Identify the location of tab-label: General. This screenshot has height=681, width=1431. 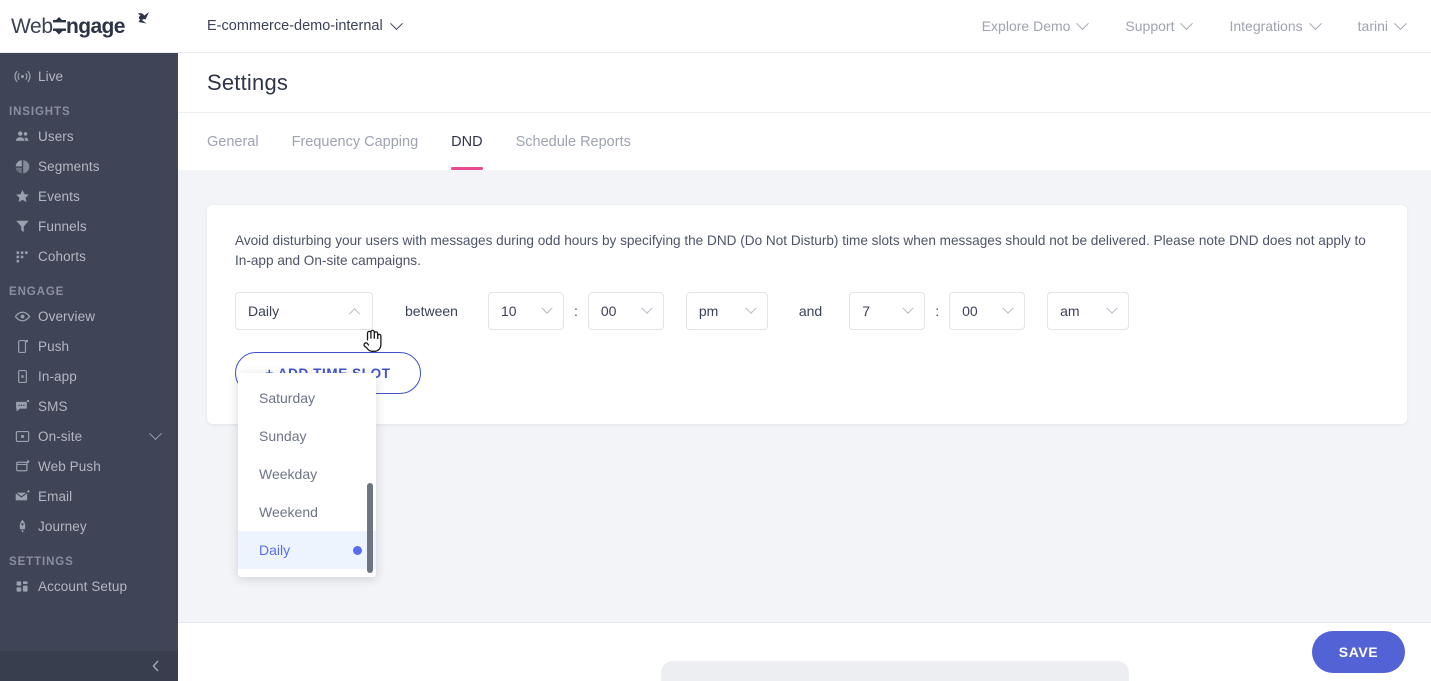
(233, 141).